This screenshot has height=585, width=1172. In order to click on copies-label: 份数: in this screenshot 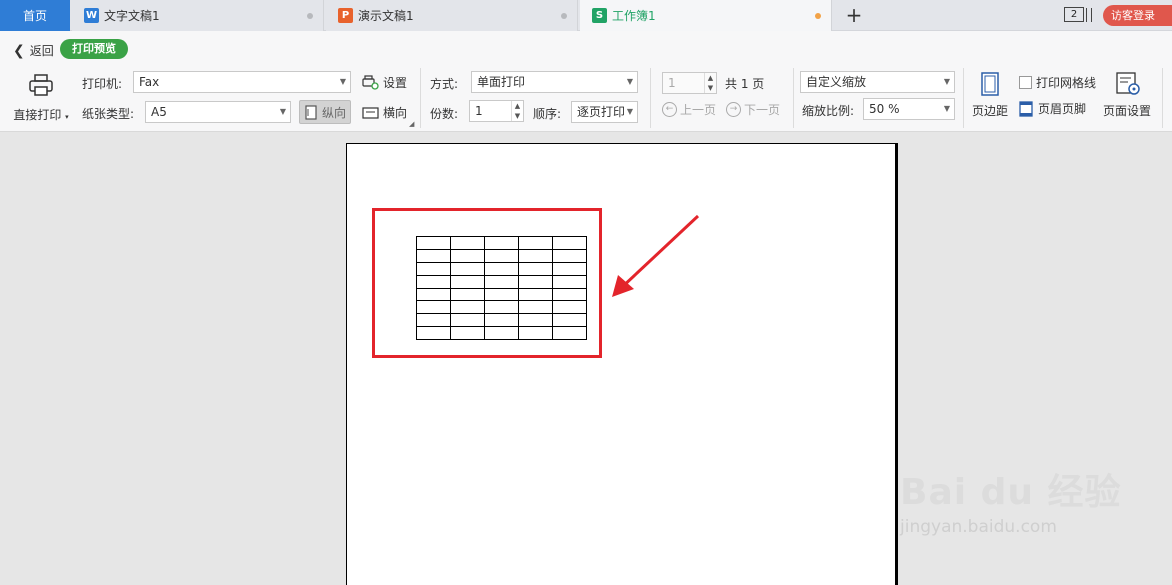, I will do `click(444, 114)`.